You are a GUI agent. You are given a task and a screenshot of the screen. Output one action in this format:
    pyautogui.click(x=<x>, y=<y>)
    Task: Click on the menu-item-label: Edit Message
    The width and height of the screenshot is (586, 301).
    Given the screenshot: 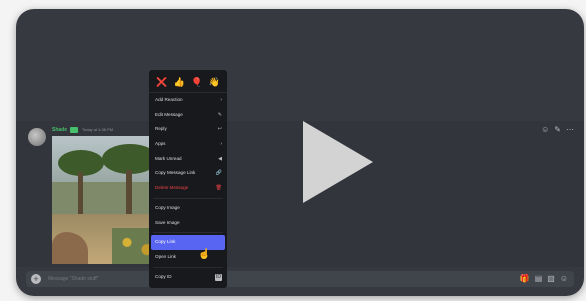 What is the action you would take?
    pyautogui.click(x=169, y=114)
    